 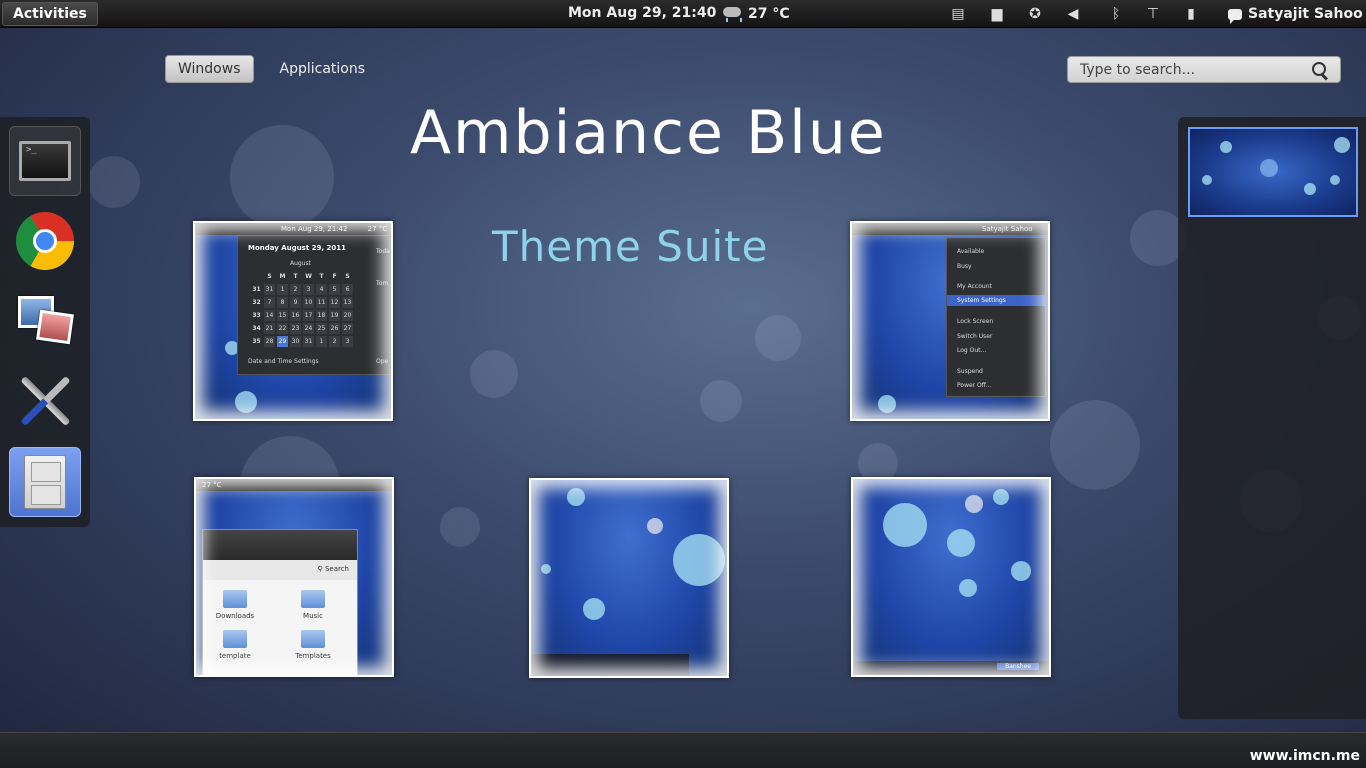 I want to click on tools-icon, so click(x=45, y=401).